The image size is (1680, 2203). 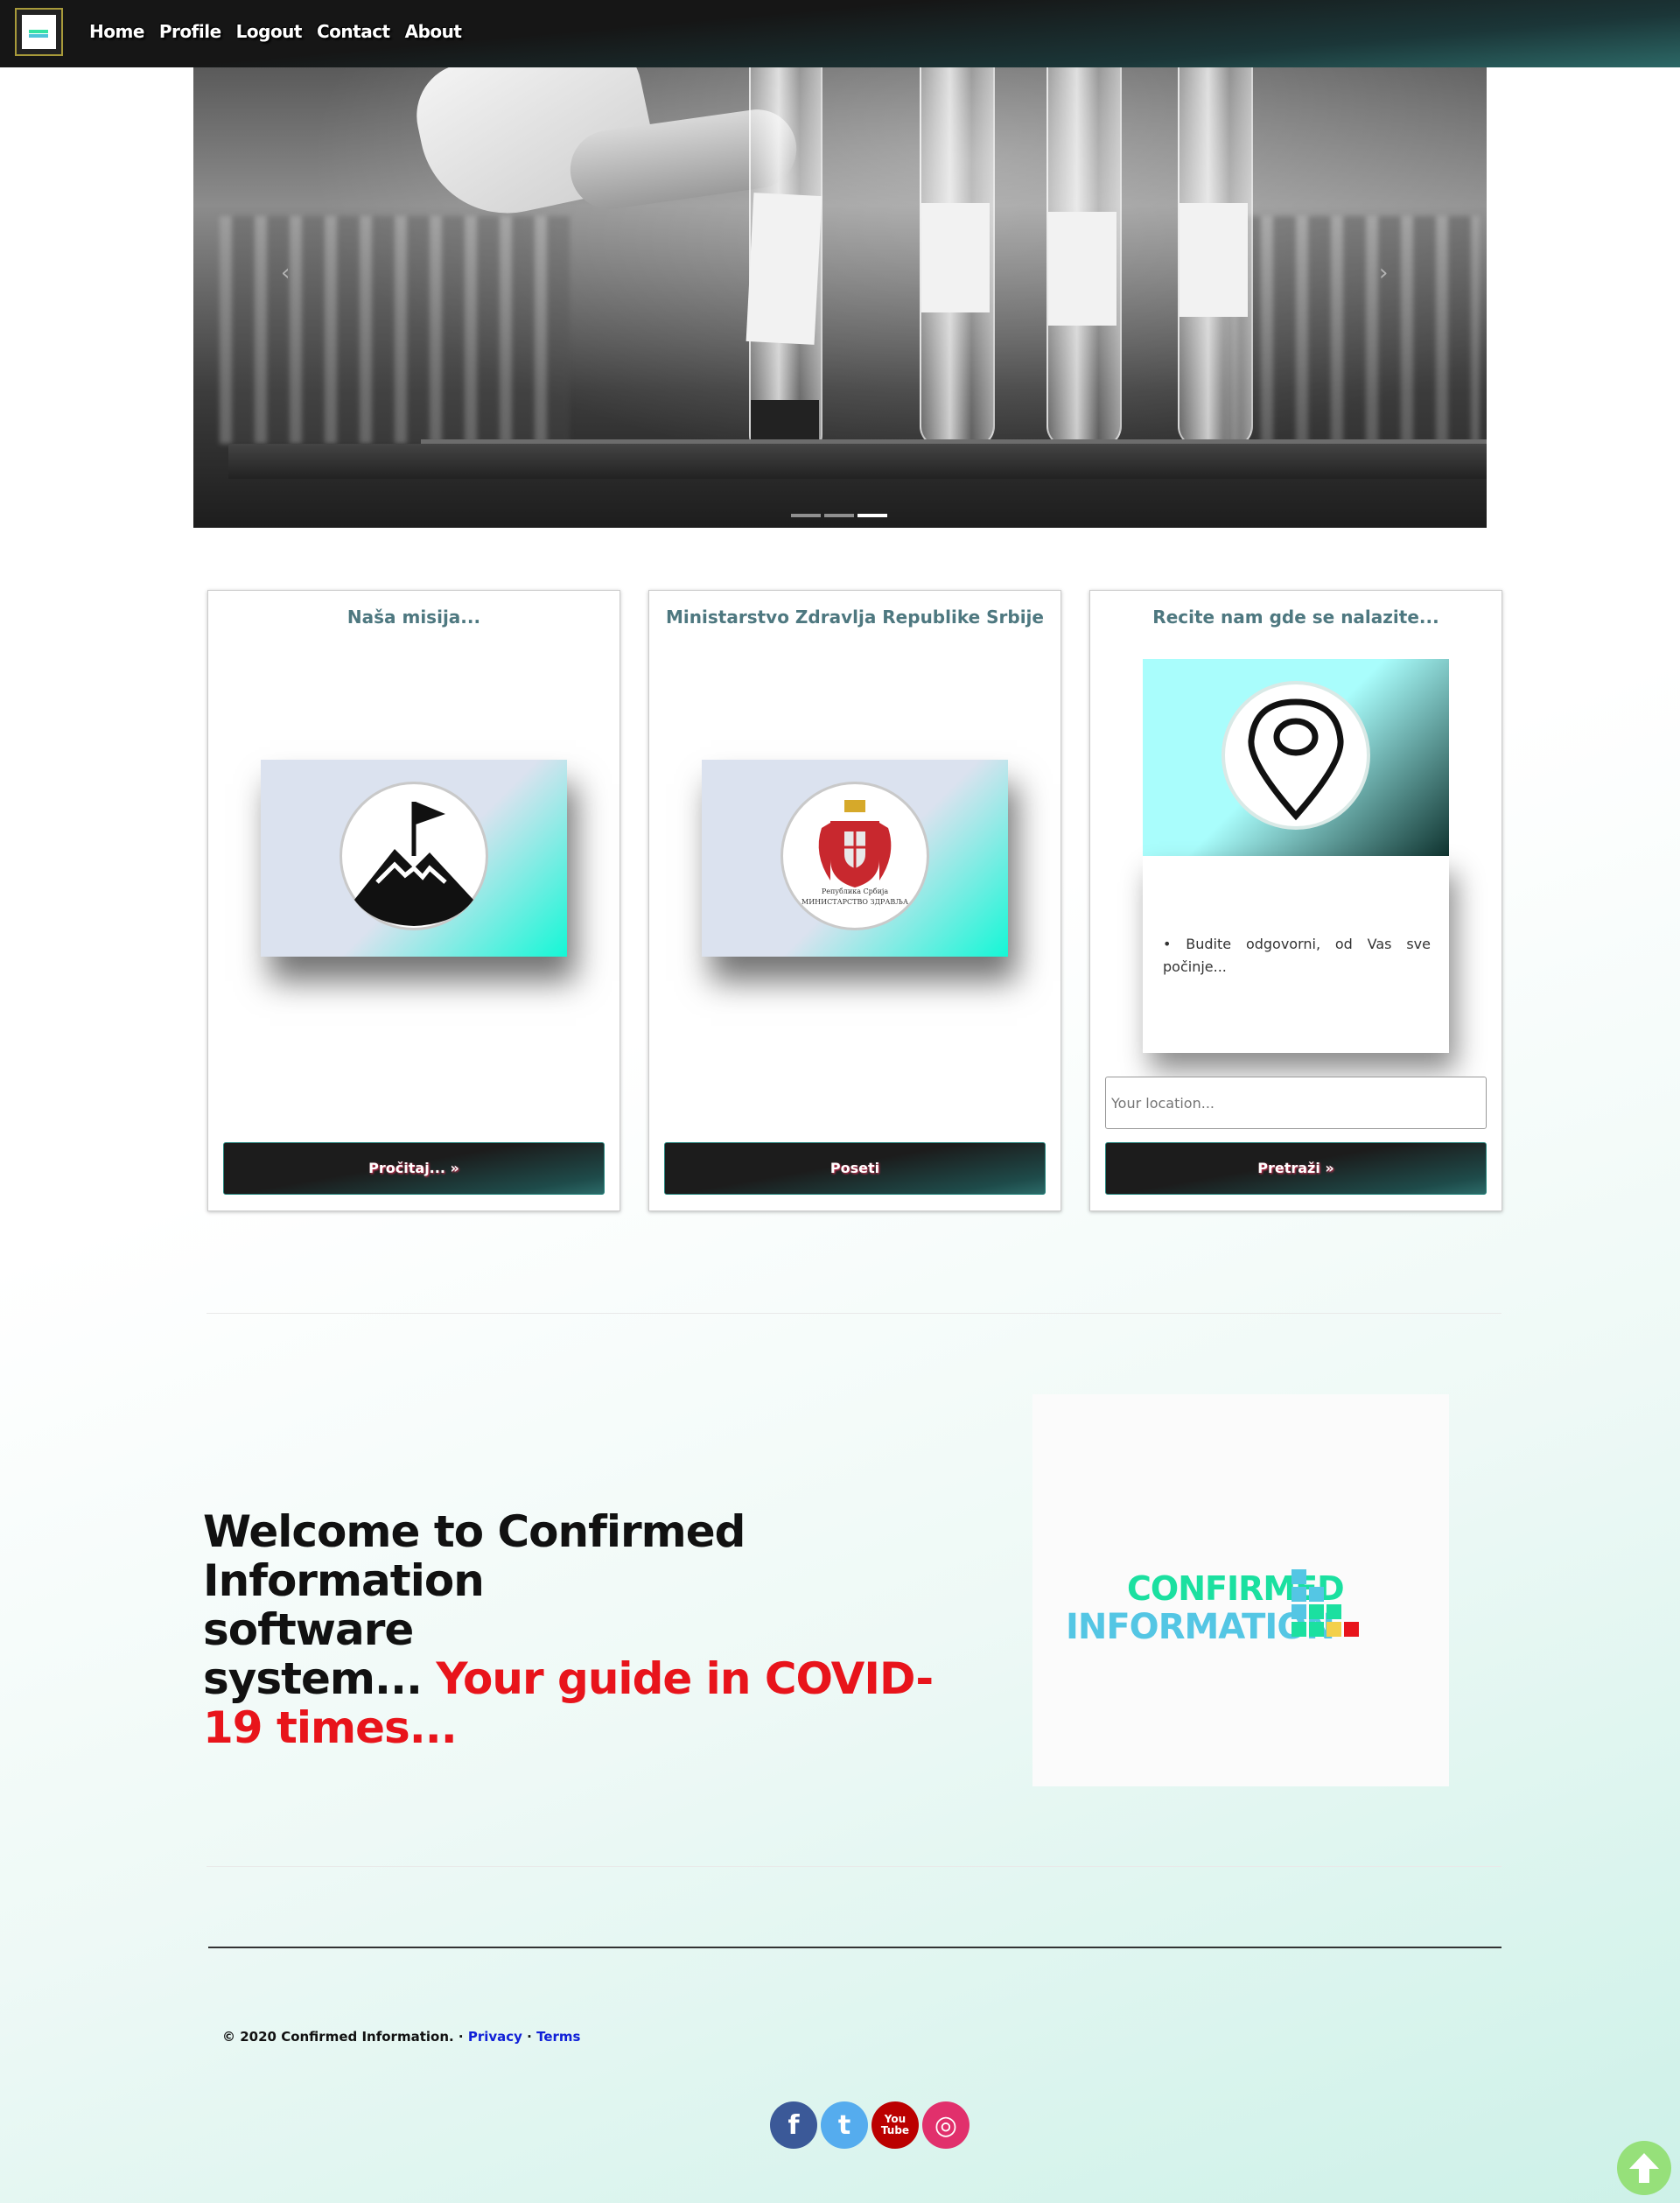 I want to click on search-button: Pretraži », so click(x=1296, y=1168).